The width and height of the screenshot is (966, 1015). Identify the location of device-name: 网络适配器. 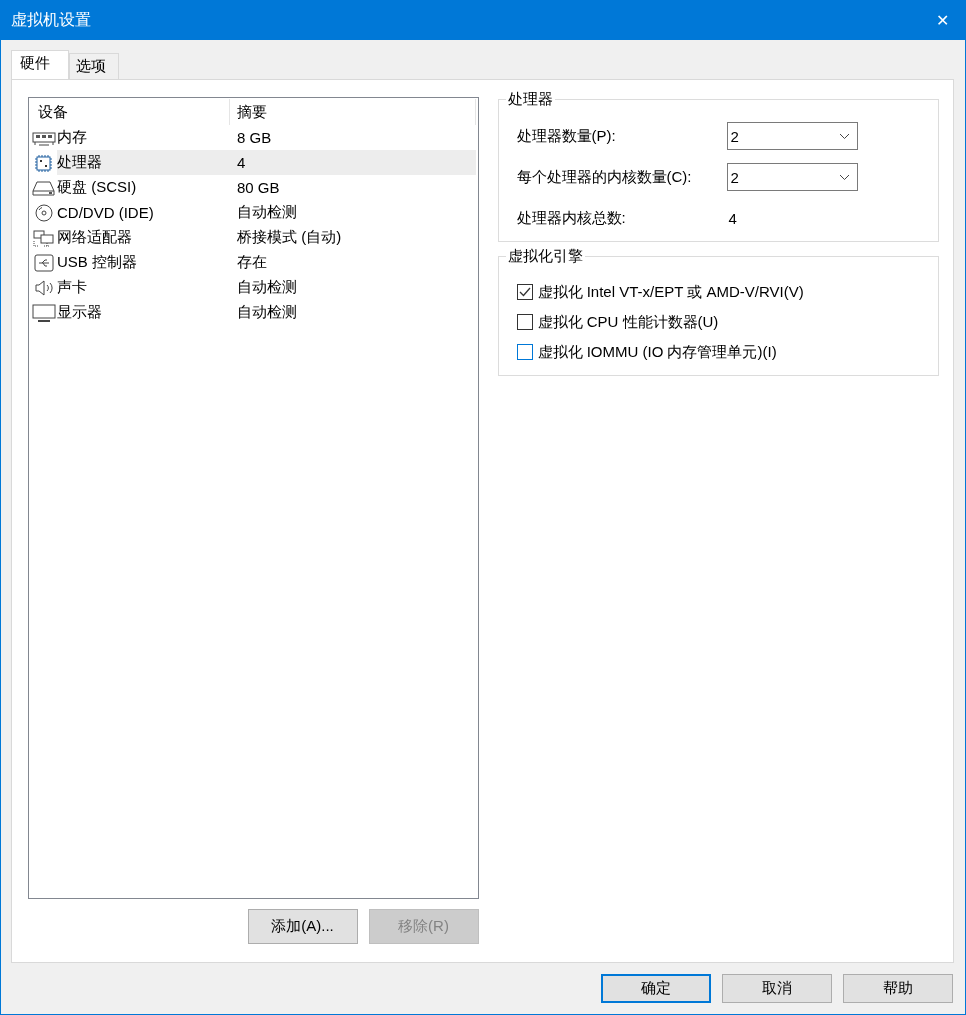
(144, 237).